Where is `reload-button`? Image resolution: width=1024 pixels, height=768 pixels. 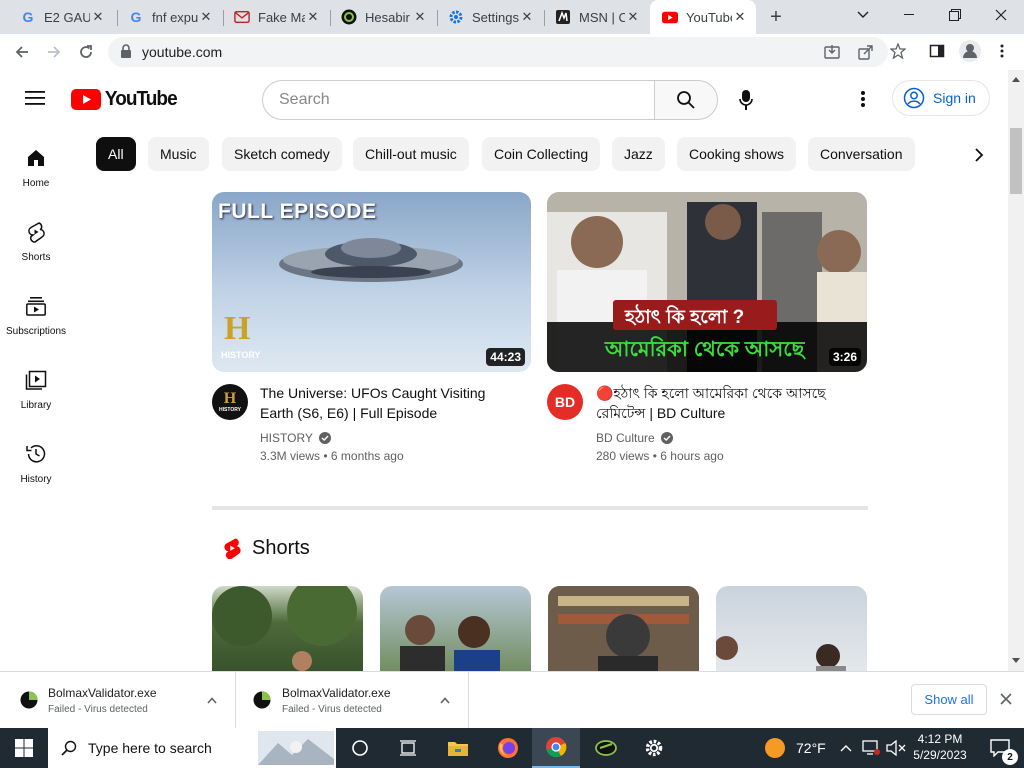
reload-button is located at coordinates (86, 52).